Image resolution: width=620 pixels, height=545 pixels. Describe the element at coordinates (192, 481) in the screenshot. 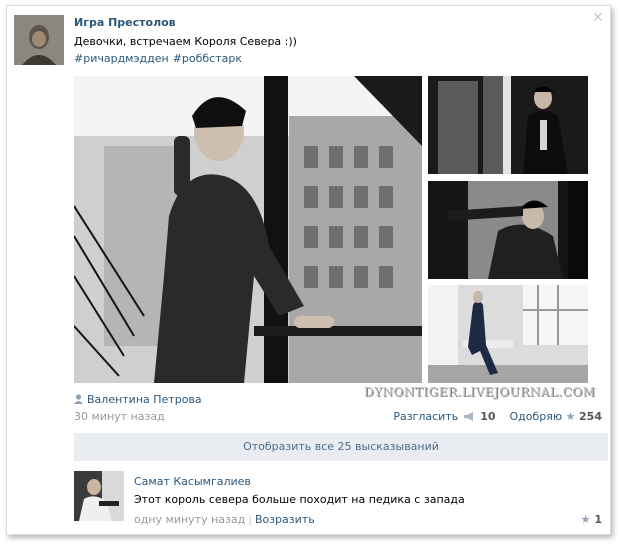

I see `comment-author-name: Самат Касымгалиев` at that location.